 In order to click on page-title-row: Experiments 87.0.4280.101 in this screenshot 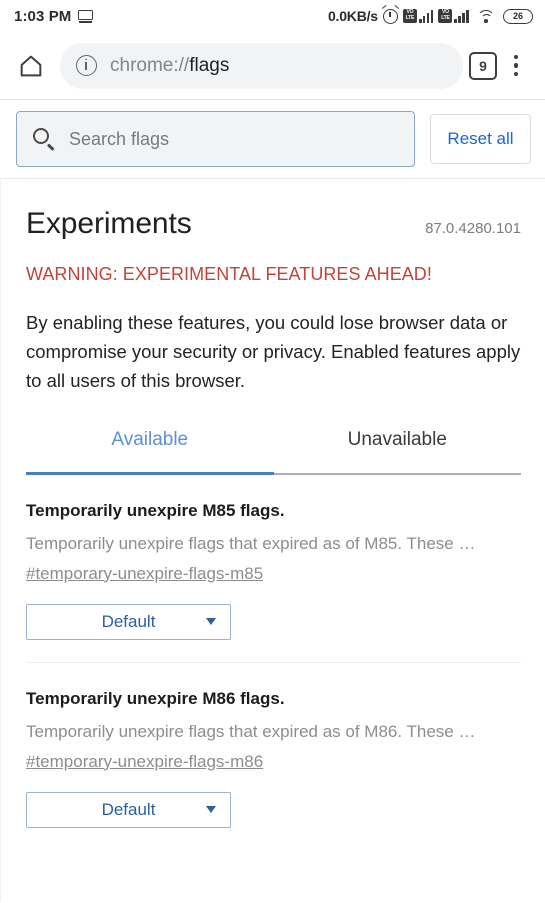, I will do `click(273, 210)`.